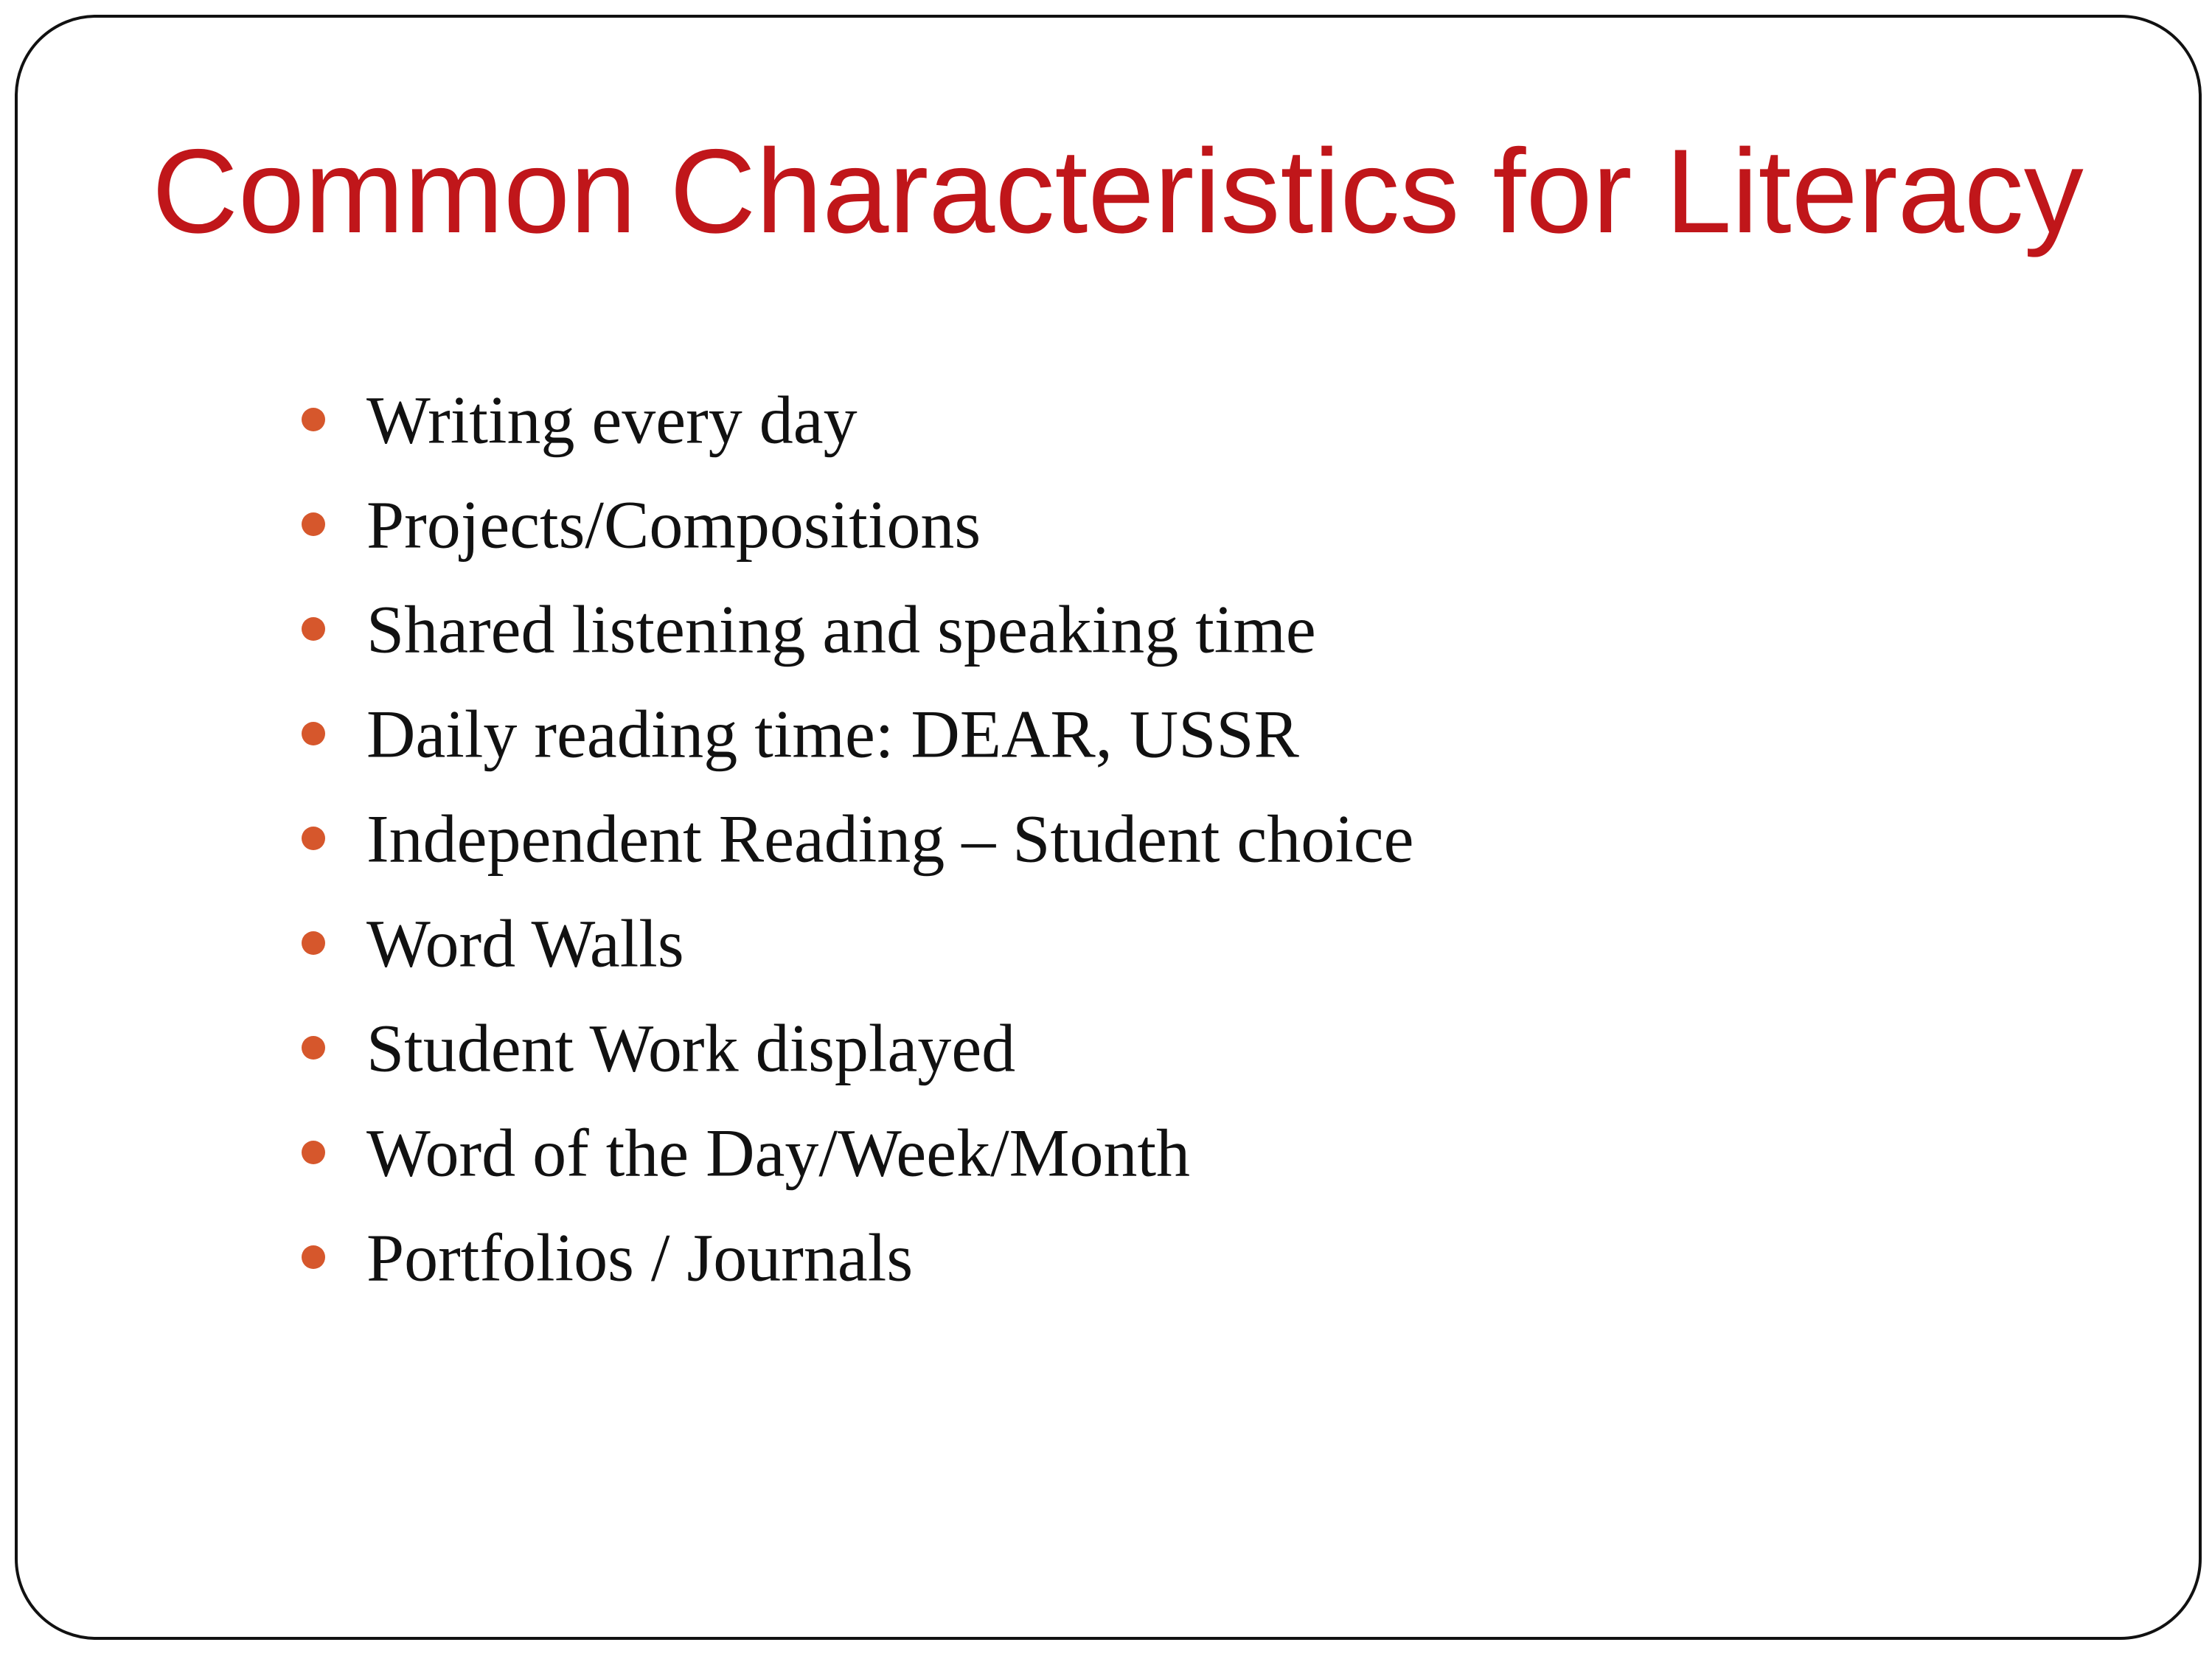 The width and height of the screenshot is (2212, 1659). I want to click on list-item-text: Independent Reading – Student choice, so click(890, 839).